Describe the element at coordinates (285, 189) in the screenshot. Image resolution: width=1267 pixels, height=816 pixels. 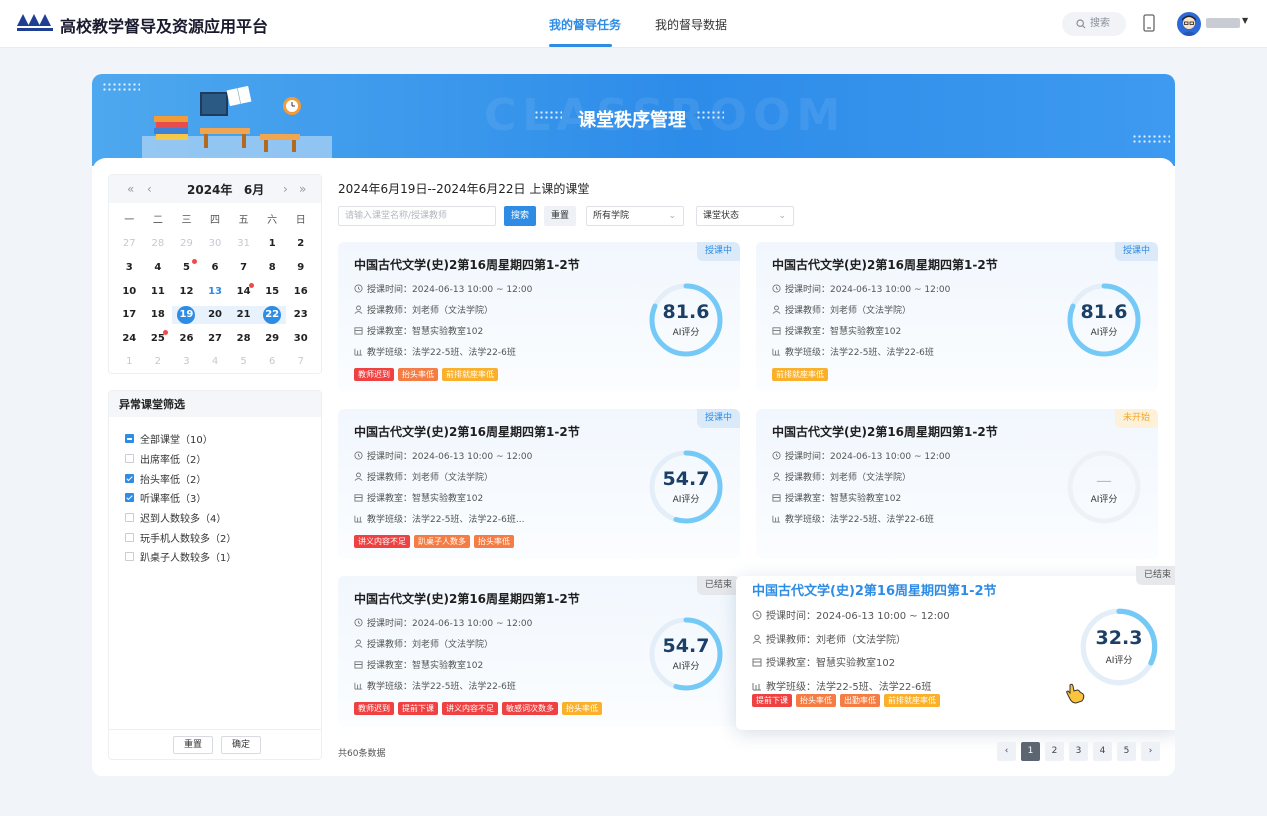
I see `next-month-button: ›` at that location.